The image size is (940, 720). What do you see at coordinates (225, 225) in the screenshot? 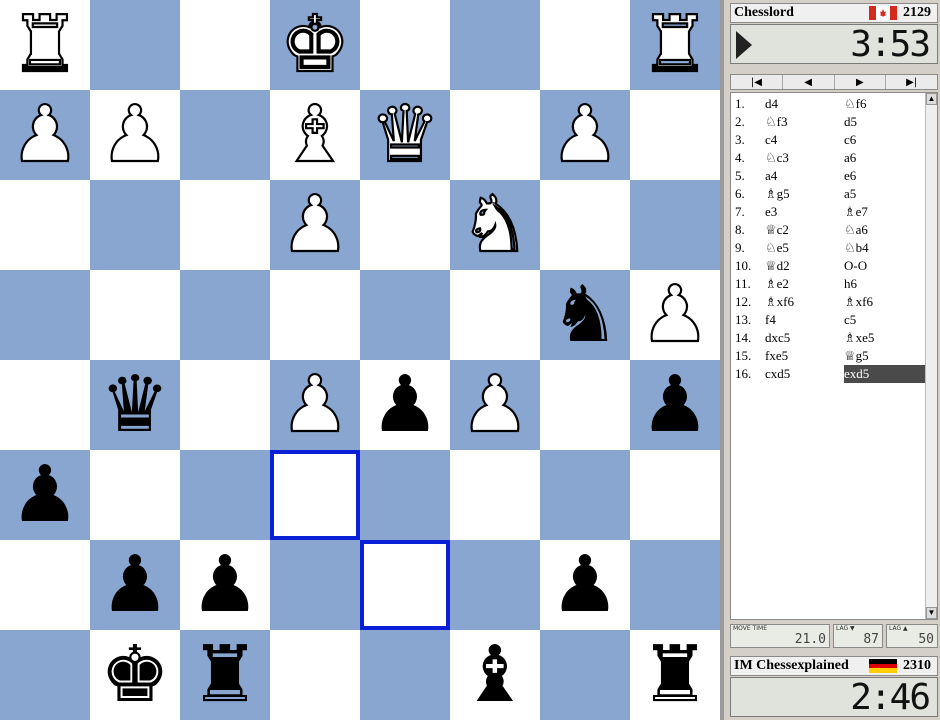
I see `square-c3` at bounding box center [225, 225].